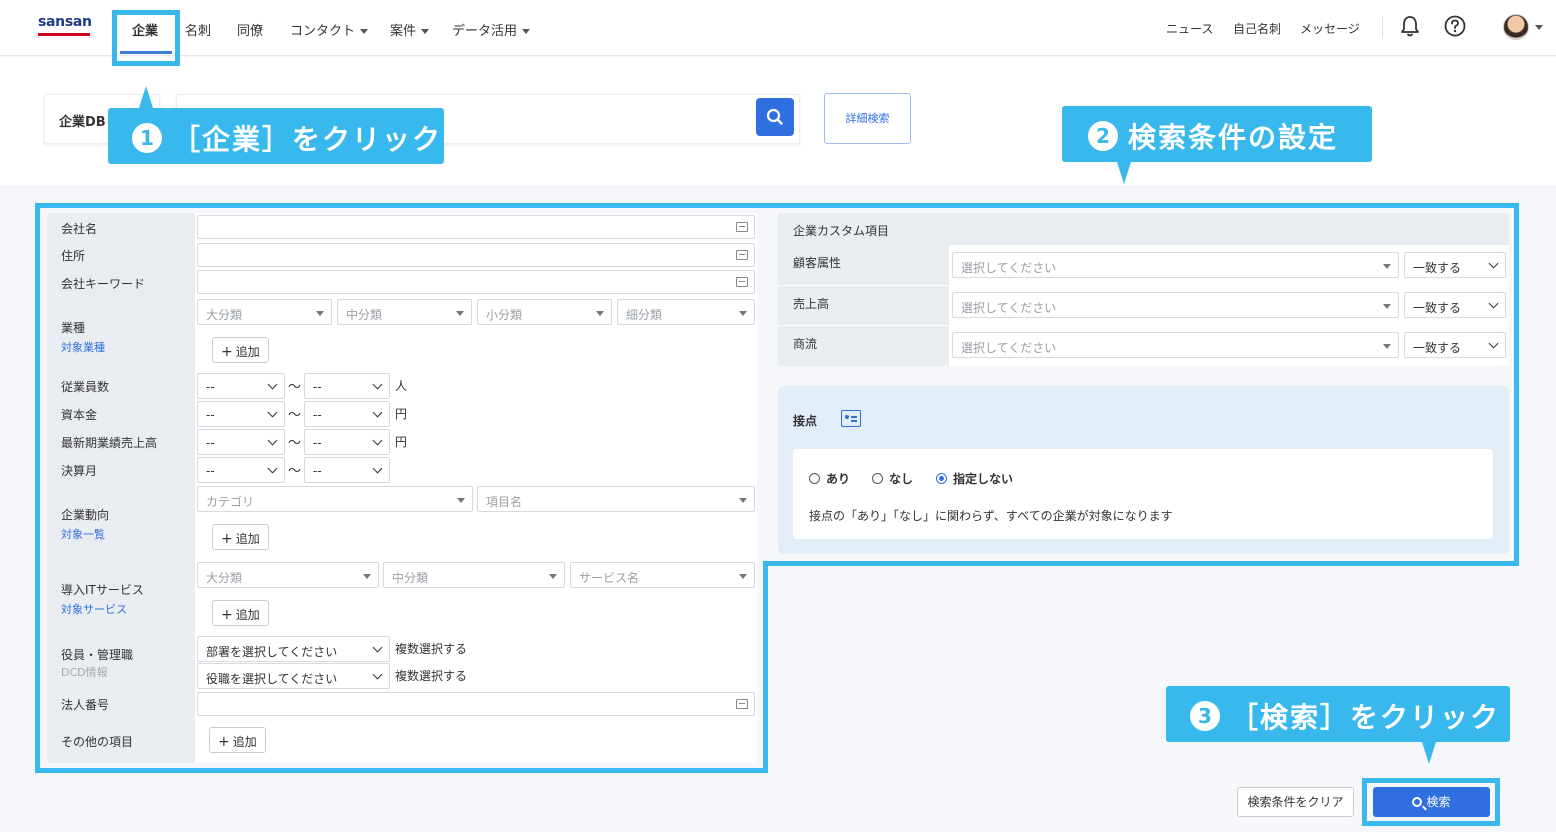 This screenshot has width=1556, height=832. What do you see at coordinates (1295, 802) in the screenshot?
I see `clear-conditions-button: 検索条件をクリア` at bounding box center [1295, 802].